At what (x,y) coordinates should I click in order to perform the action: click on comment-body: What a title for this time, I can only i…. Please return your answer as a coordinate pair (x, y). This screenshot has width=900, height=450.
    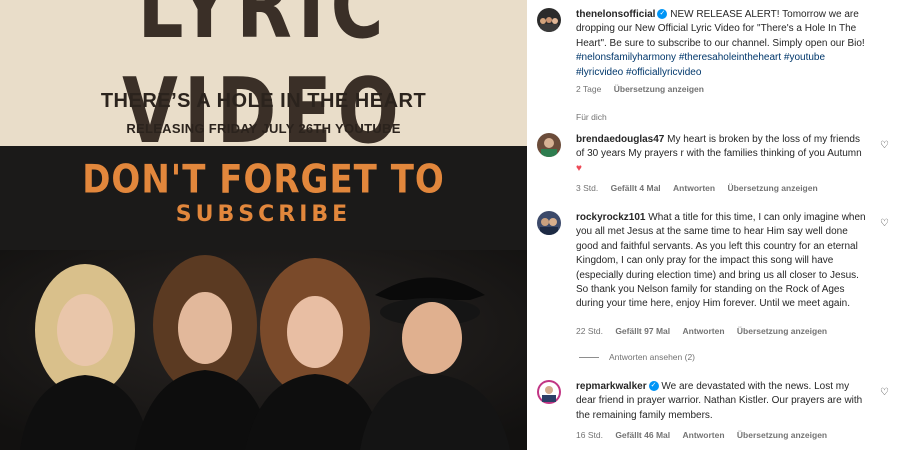
    Looking at the image, I should click on (721, 261).